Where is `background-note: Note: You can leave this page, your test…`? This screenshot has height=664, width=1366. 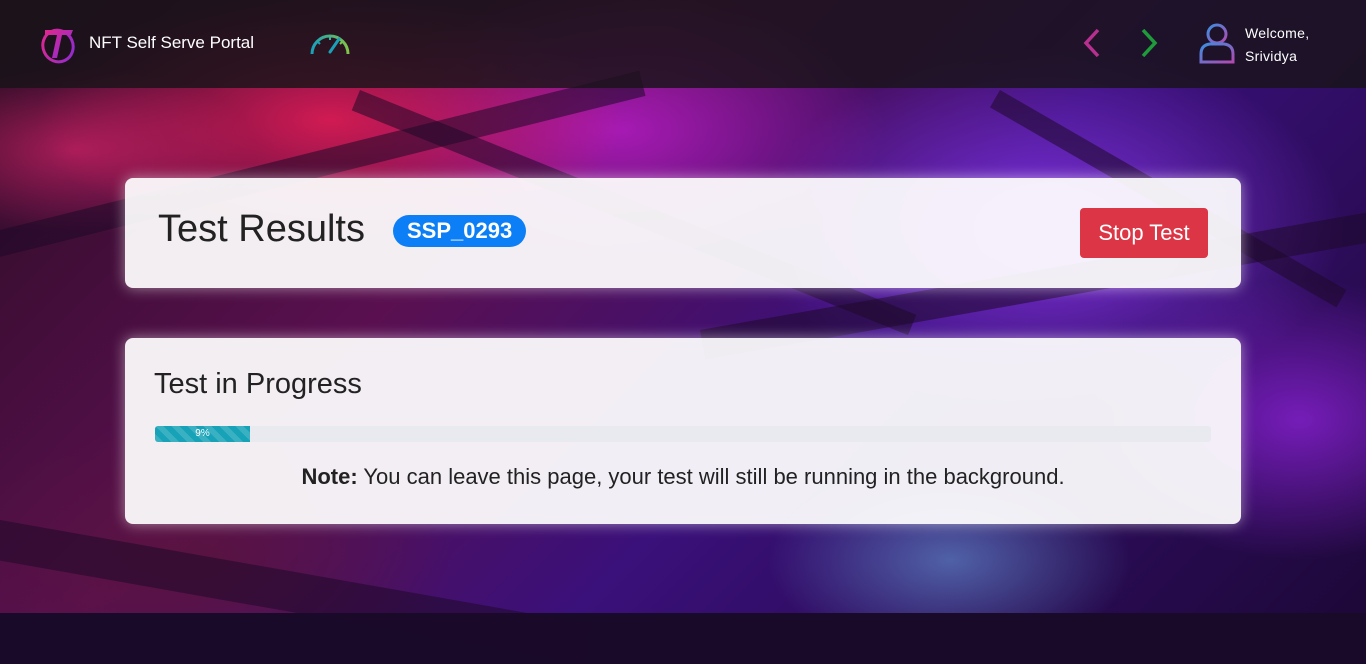 background-note: Note: You can leave this page, your test… is located at coordinates (683, 477).